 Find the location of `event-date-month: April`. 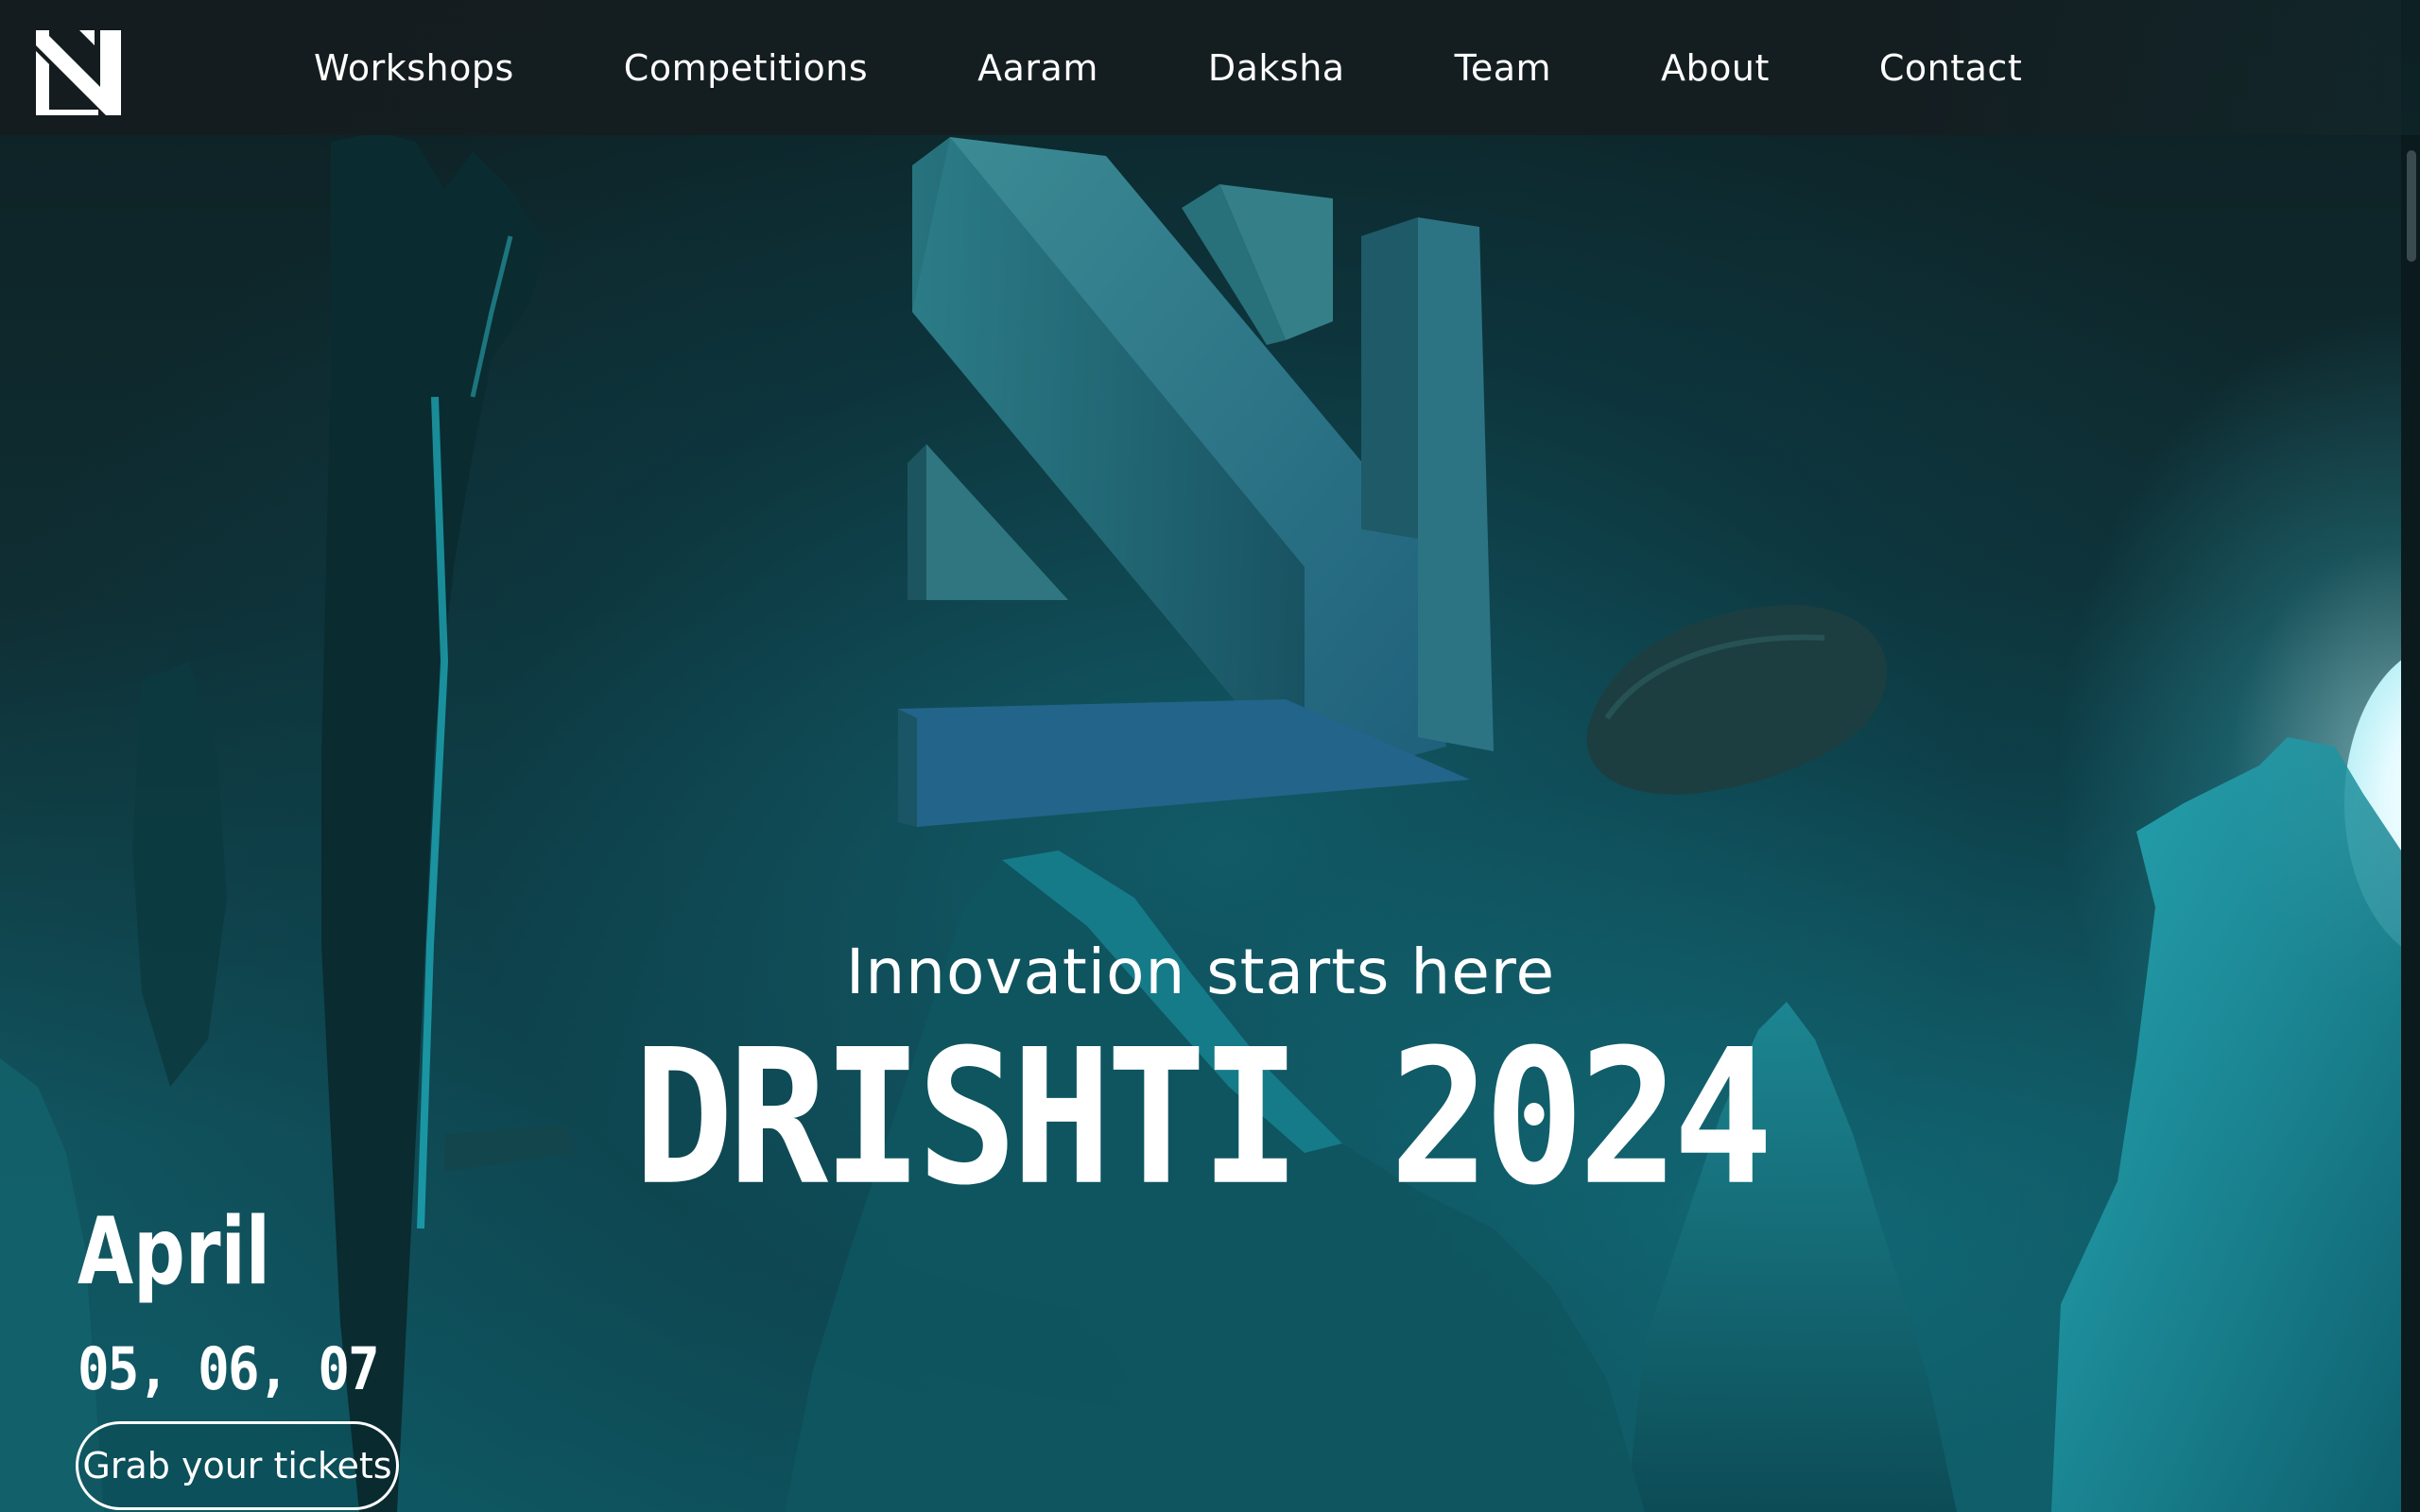

event-date-month: April is located at coordinates (174, 1252).